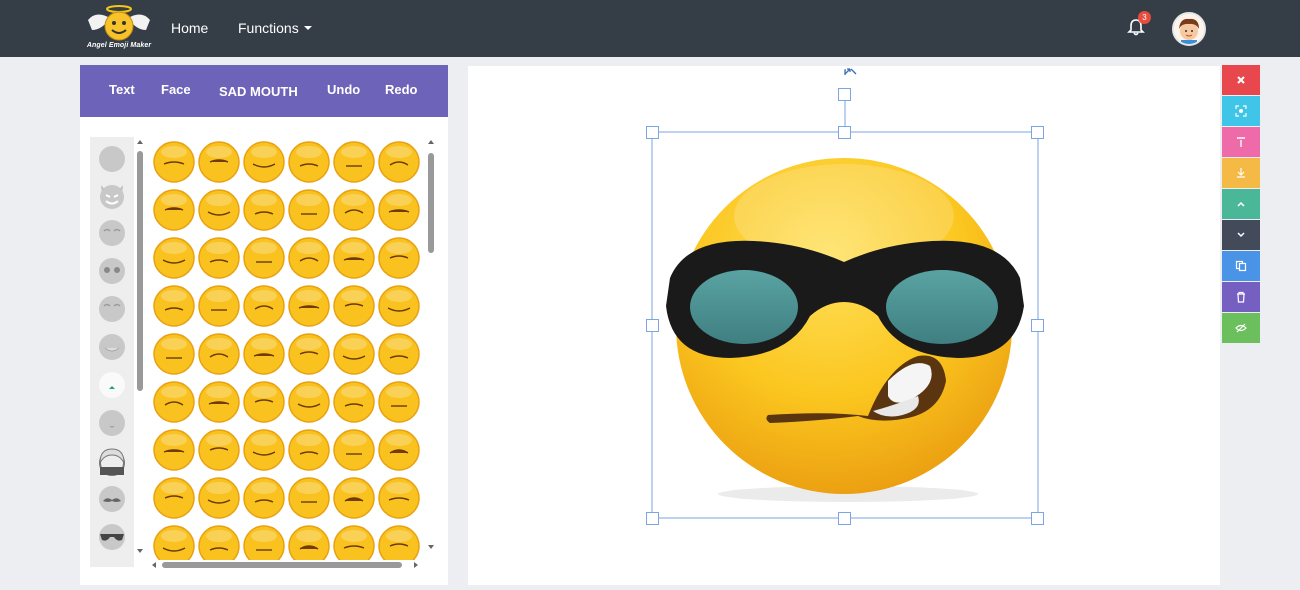 This screenshot has width=1300, height=590. What do you see at coordinates (119, 29) in the screenshot?
I see `app-logo: Angel Emoji Maker` at bounding box center [119, 29].